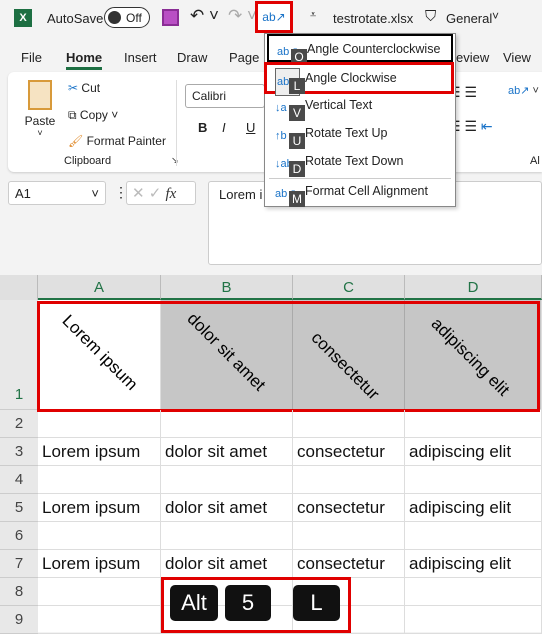 Image resolution: width=542 pixels, height=634 pixels. Describe the element at coordinates (93, 115) in the screenshot. I see `copy-button: ⧉ Copy ˅` at that location.